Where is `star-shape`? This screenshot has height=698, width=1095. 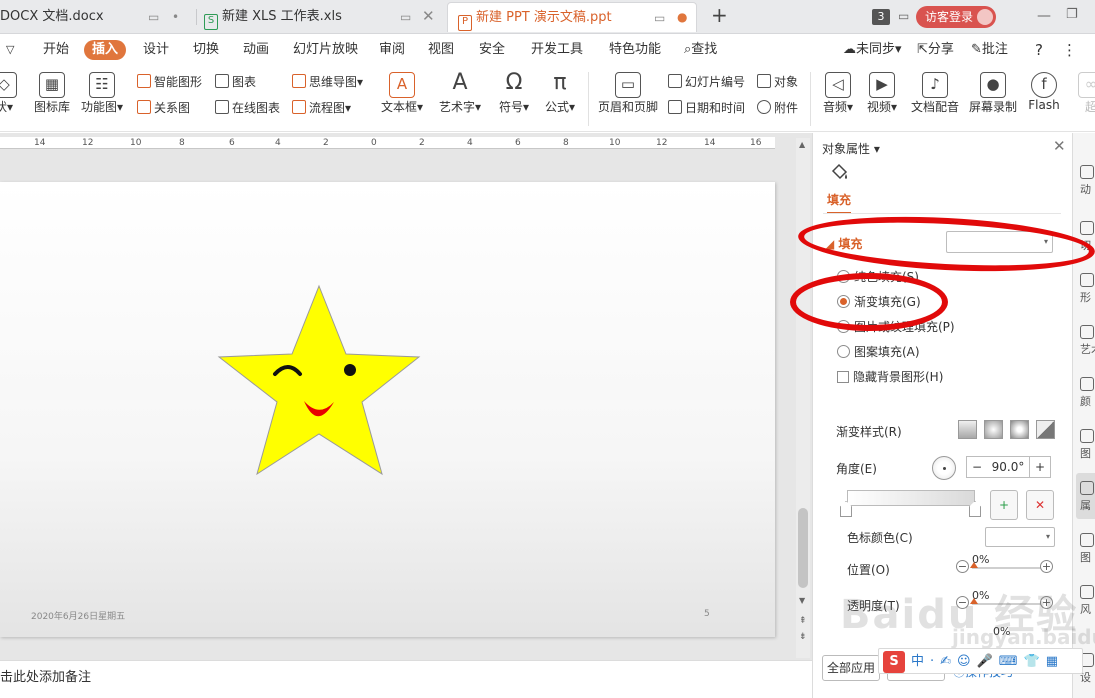
star-shape is located at coordinates (319, 381).